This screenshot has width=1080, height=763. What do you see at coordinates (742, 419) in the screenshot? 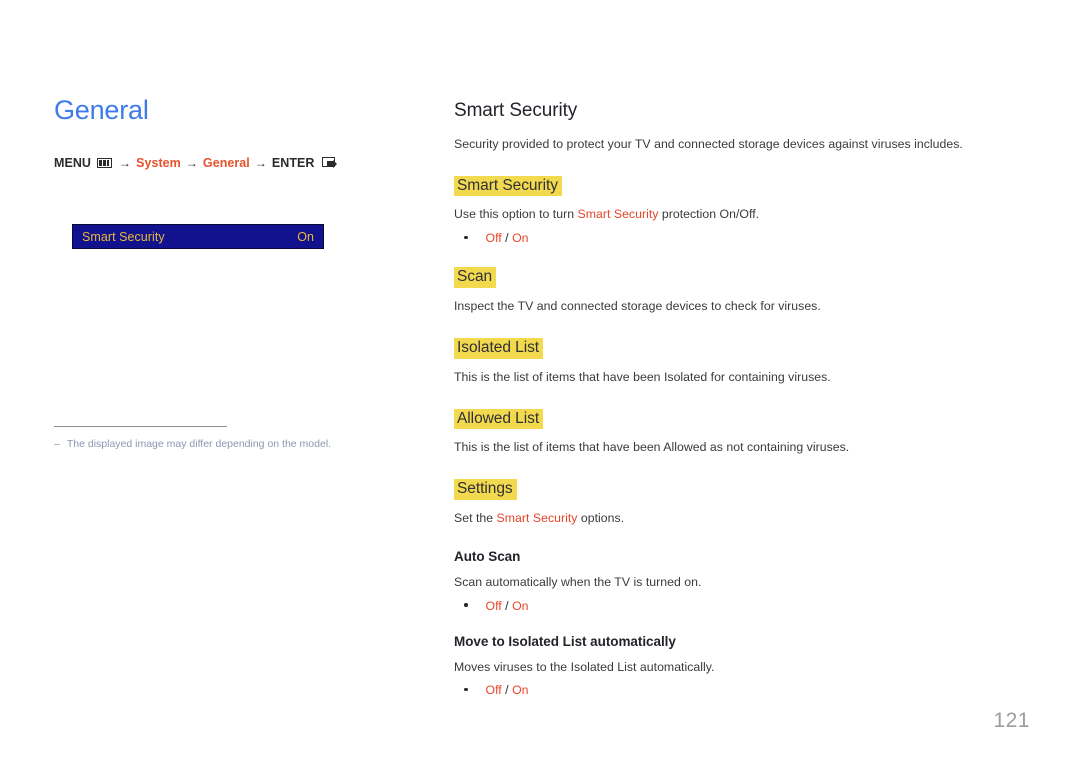
I see `block-allowed-list: Allowed List` at bounding box center [742, 419].